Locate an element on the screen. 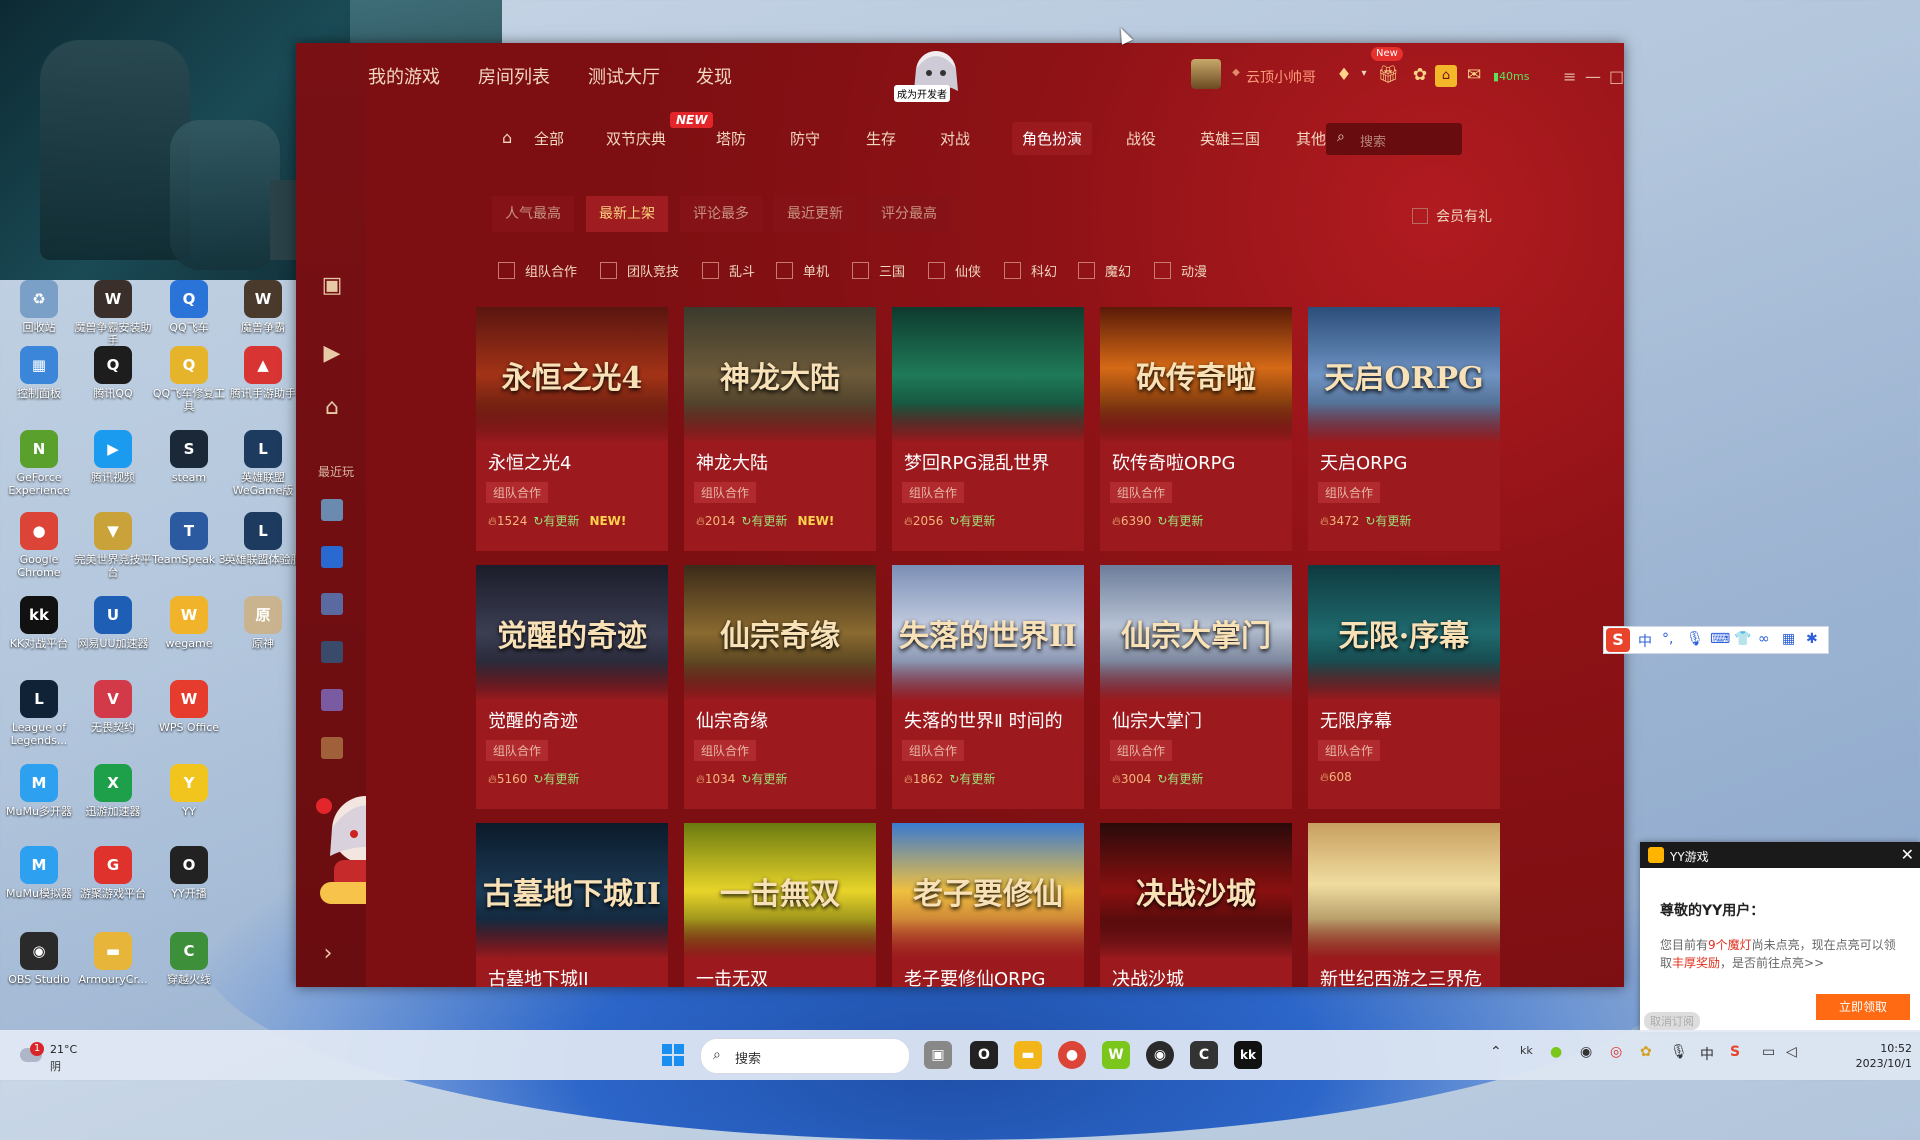 The width and height of the screenshot is (1920, 1140). game-title: 神龙大陆 is located at coordinates (732, 462).